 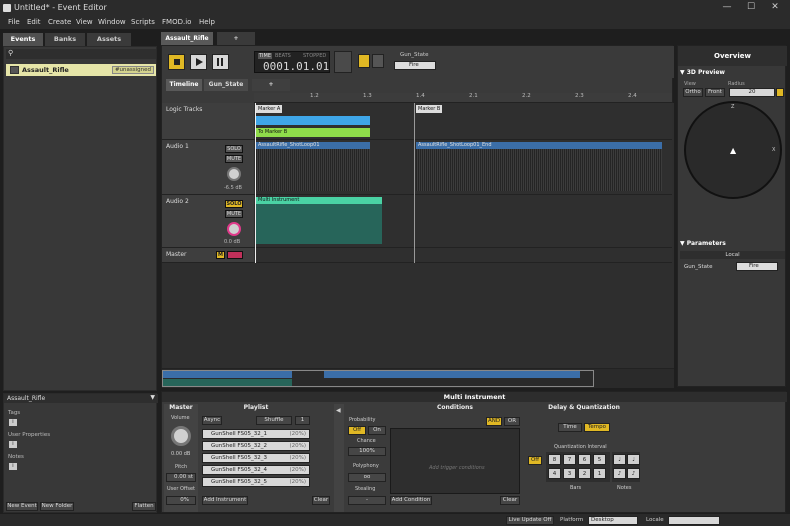 What do you see at coordinates (694, 520) in the screenshot?
I see `locale-select` at bounding box center [694, 520].